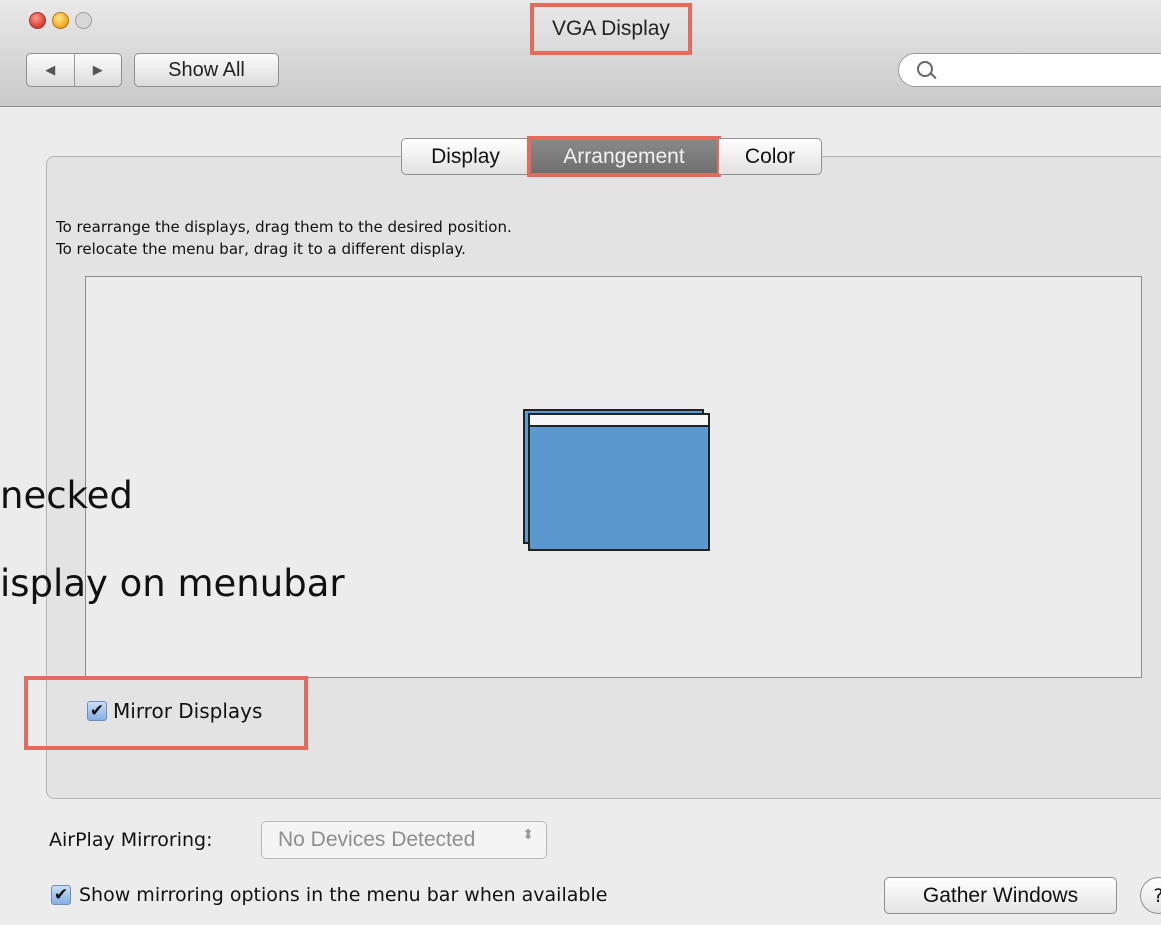 The width and height of the screenshot is (1161, 925). What do you see at coordinates (619, 482) in the screenshot?
I see `display-thumbnail` at bounding box center [619, 482].